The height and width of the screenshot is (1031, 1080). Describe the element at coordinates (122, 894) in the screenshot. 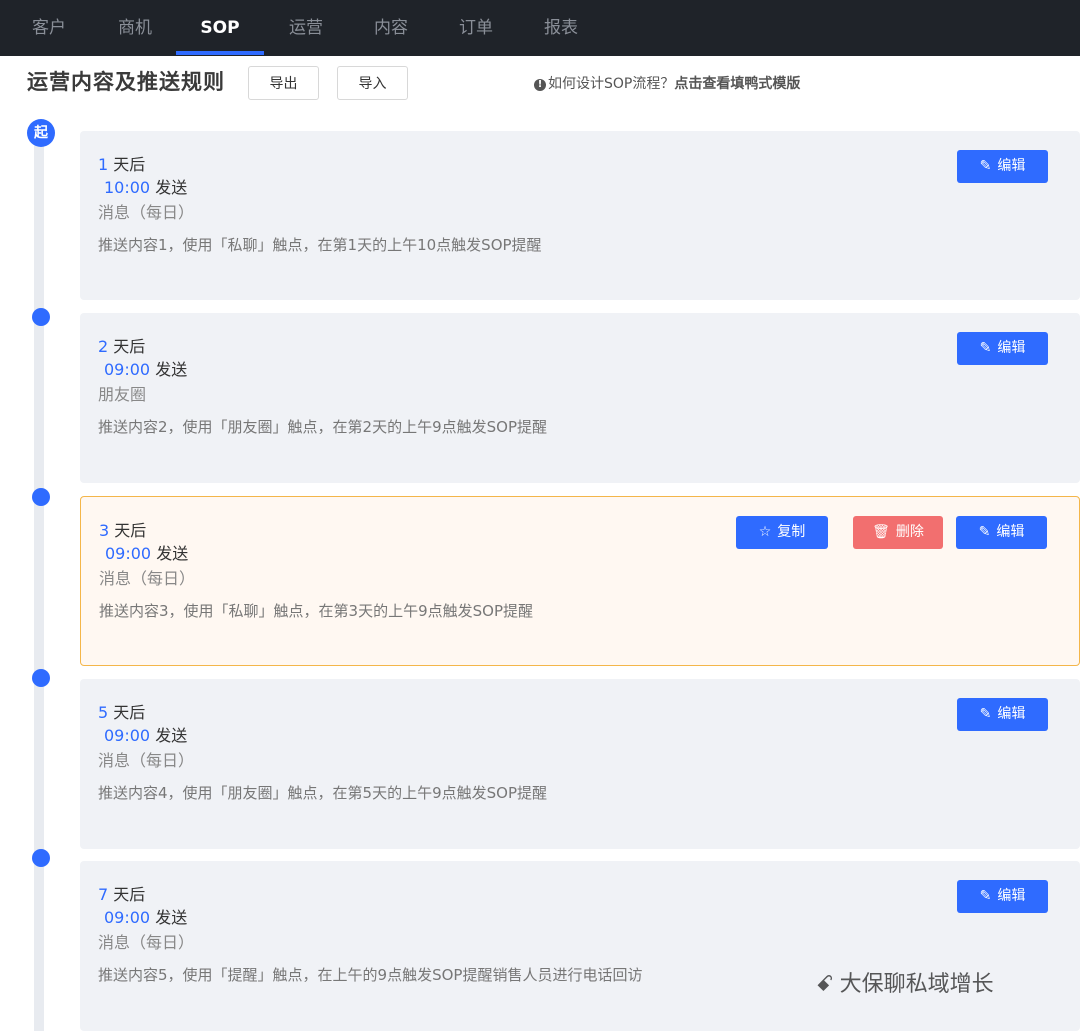

I see `step-day: 7 天后` at that location.